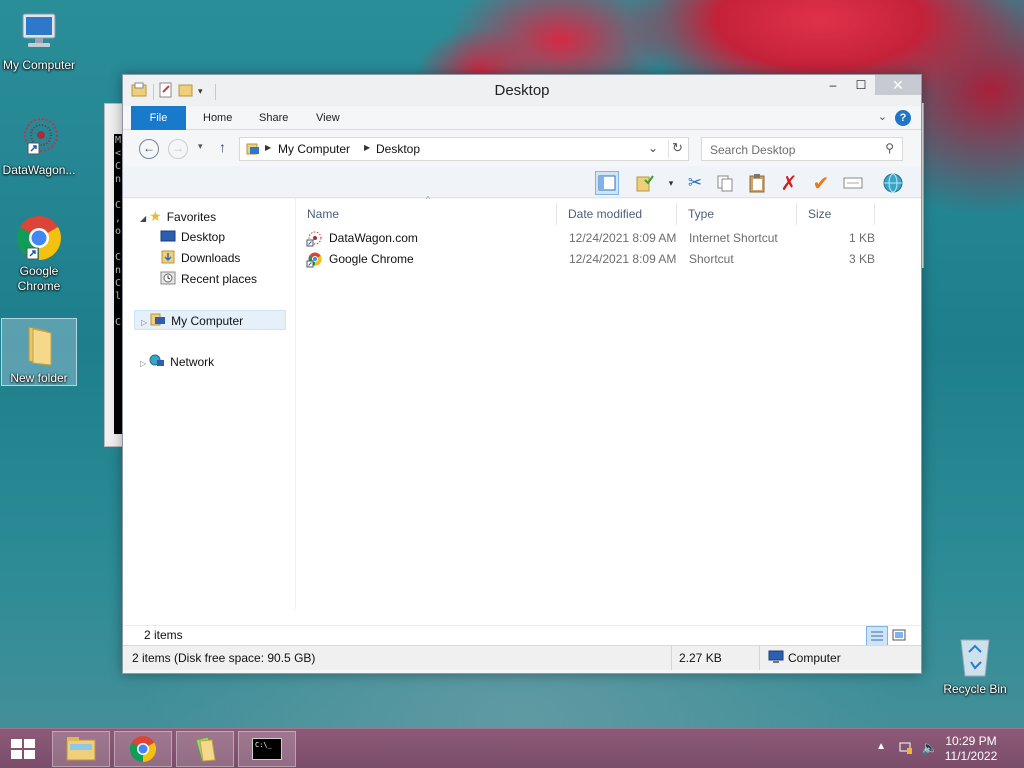  What do you see at coordinates (200, 146) in the screenshot?
I see `recent-locations-chevron-icon: ▾` at bounding box center [200, 146].